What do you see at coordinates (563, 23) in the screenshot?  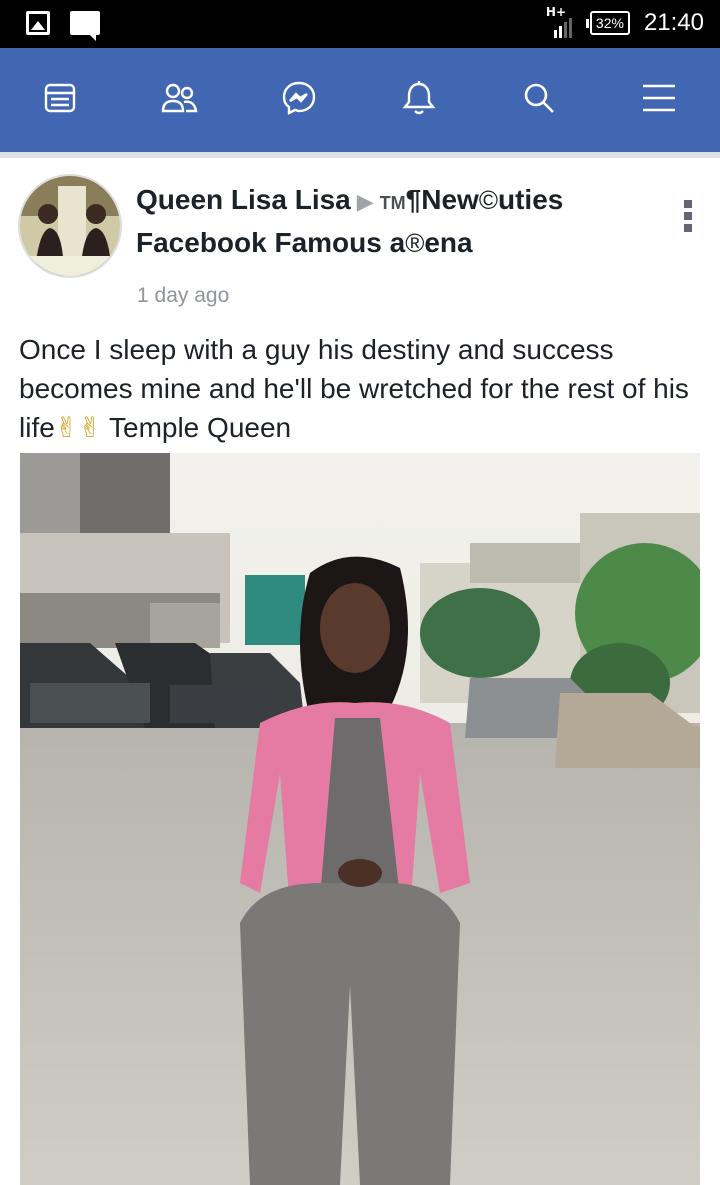 I see `signal-icon: H+` at bounding box center [563, 23].